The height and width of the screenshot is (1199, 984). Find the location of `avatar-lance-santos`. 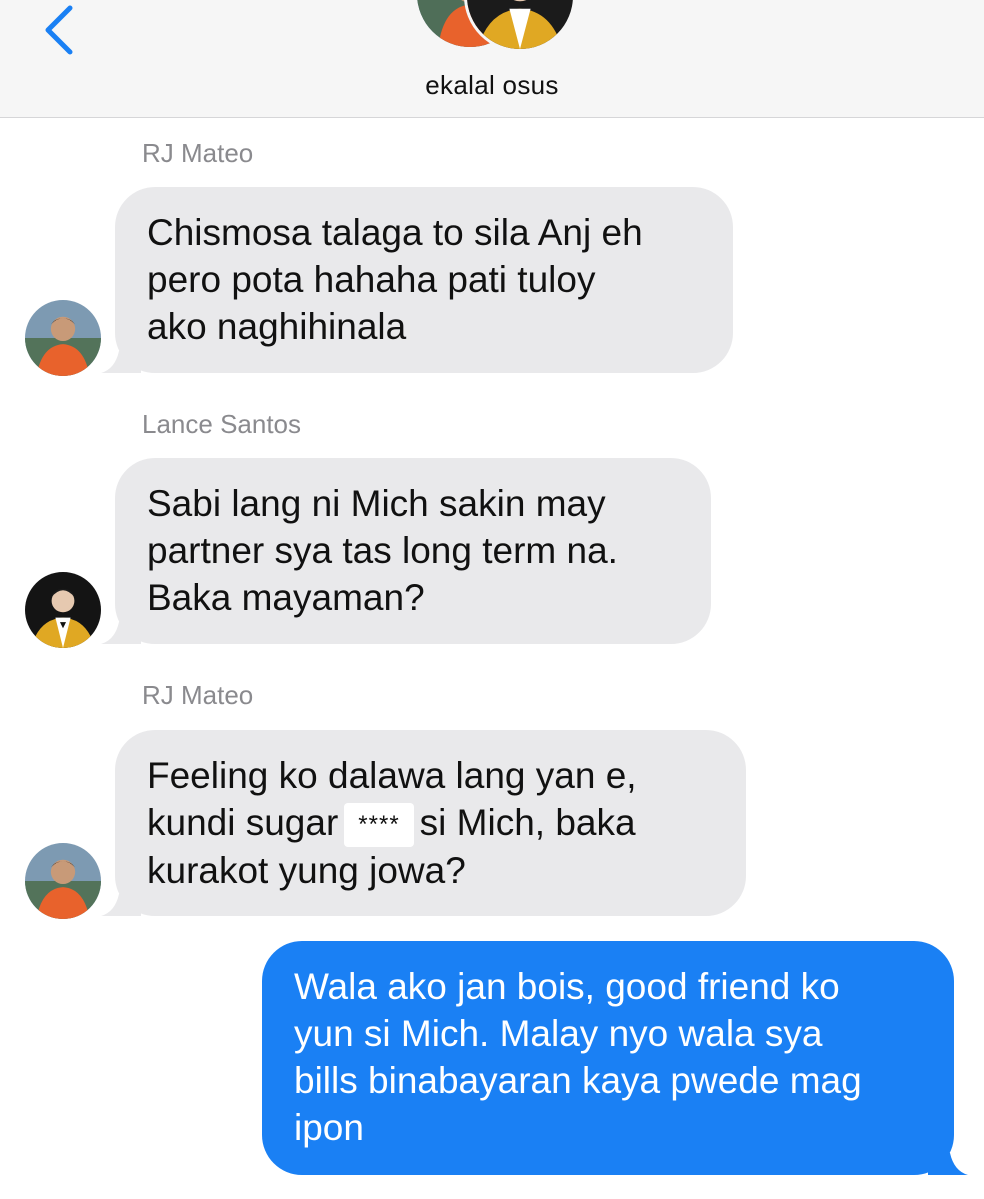

avatar-lance-santos is located at coordinates (63, 610).